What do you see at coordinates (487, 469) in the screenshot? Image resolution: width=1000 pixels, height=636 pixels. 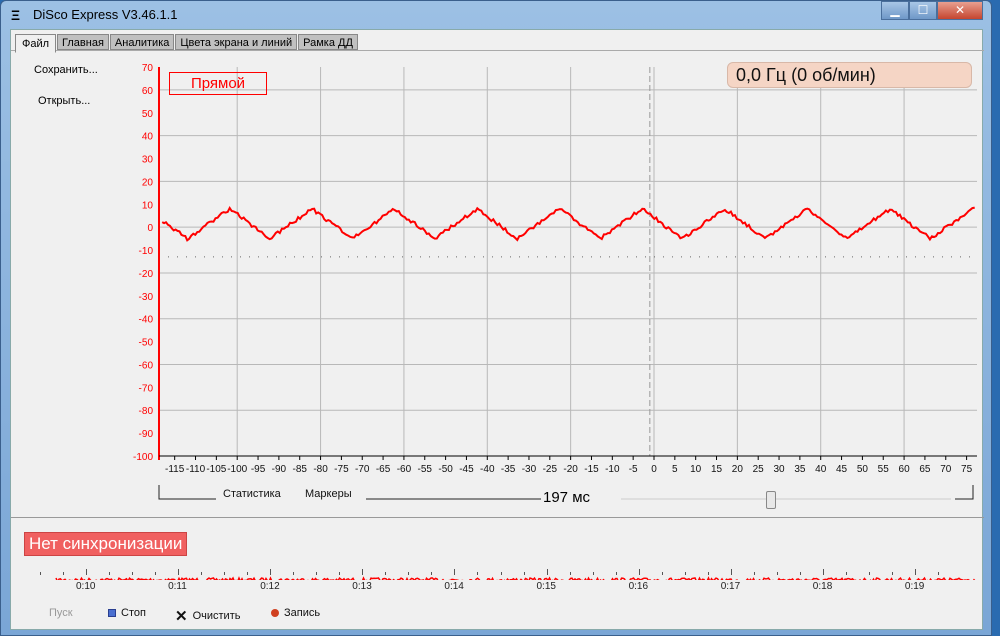 I see `x-tick-label: -40` at bounding box center [487, 469].